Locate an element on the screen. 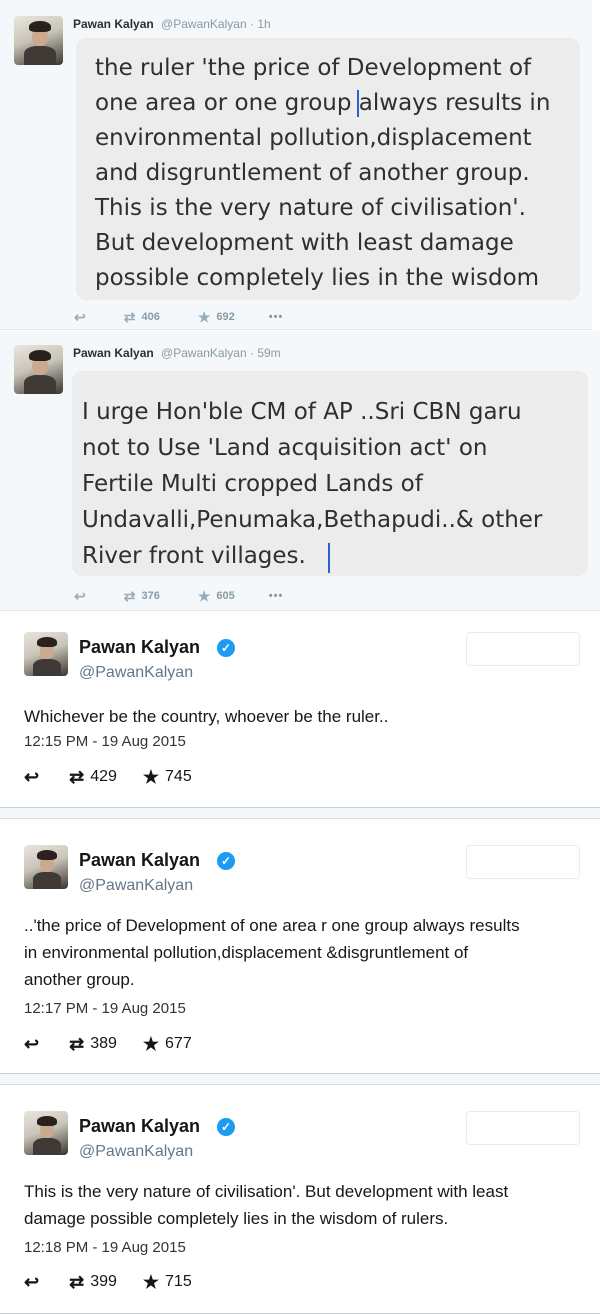 The width and height of the screenshot is (600, 1314). retweet-count: 376 is located at coordinates (150, 596).